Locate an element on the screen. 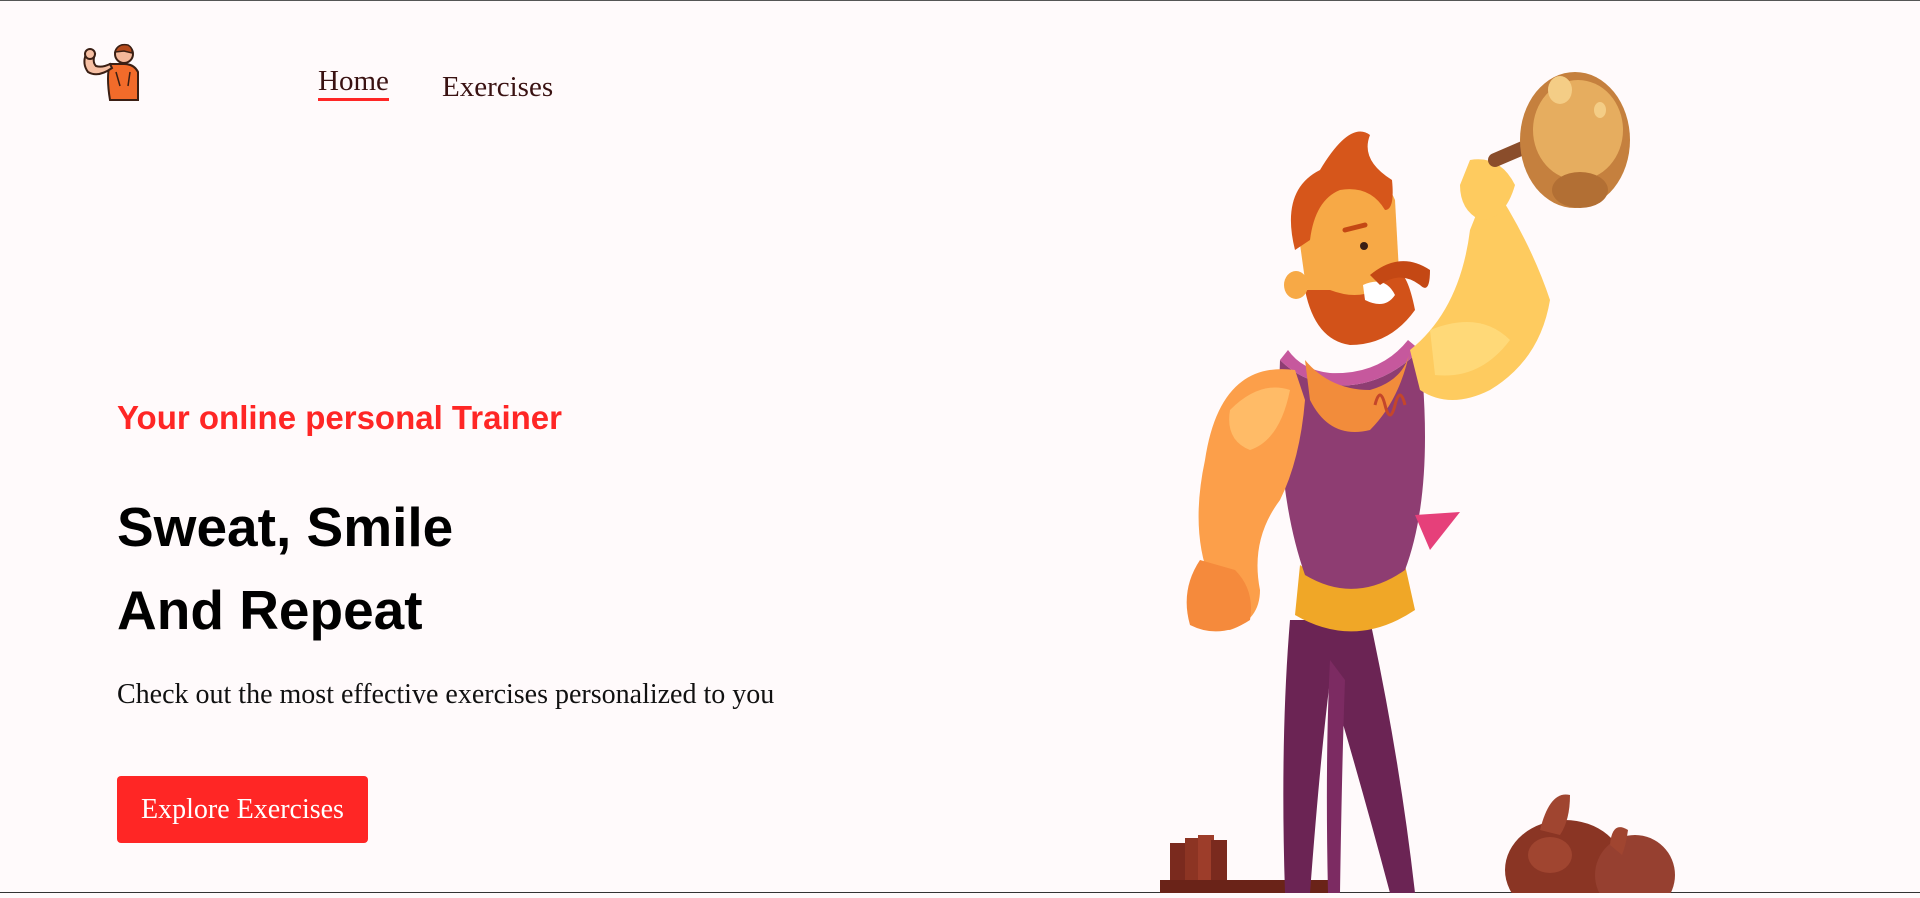  explore-exercises-button: Explore Exercises is located at coordinates (242, 809).